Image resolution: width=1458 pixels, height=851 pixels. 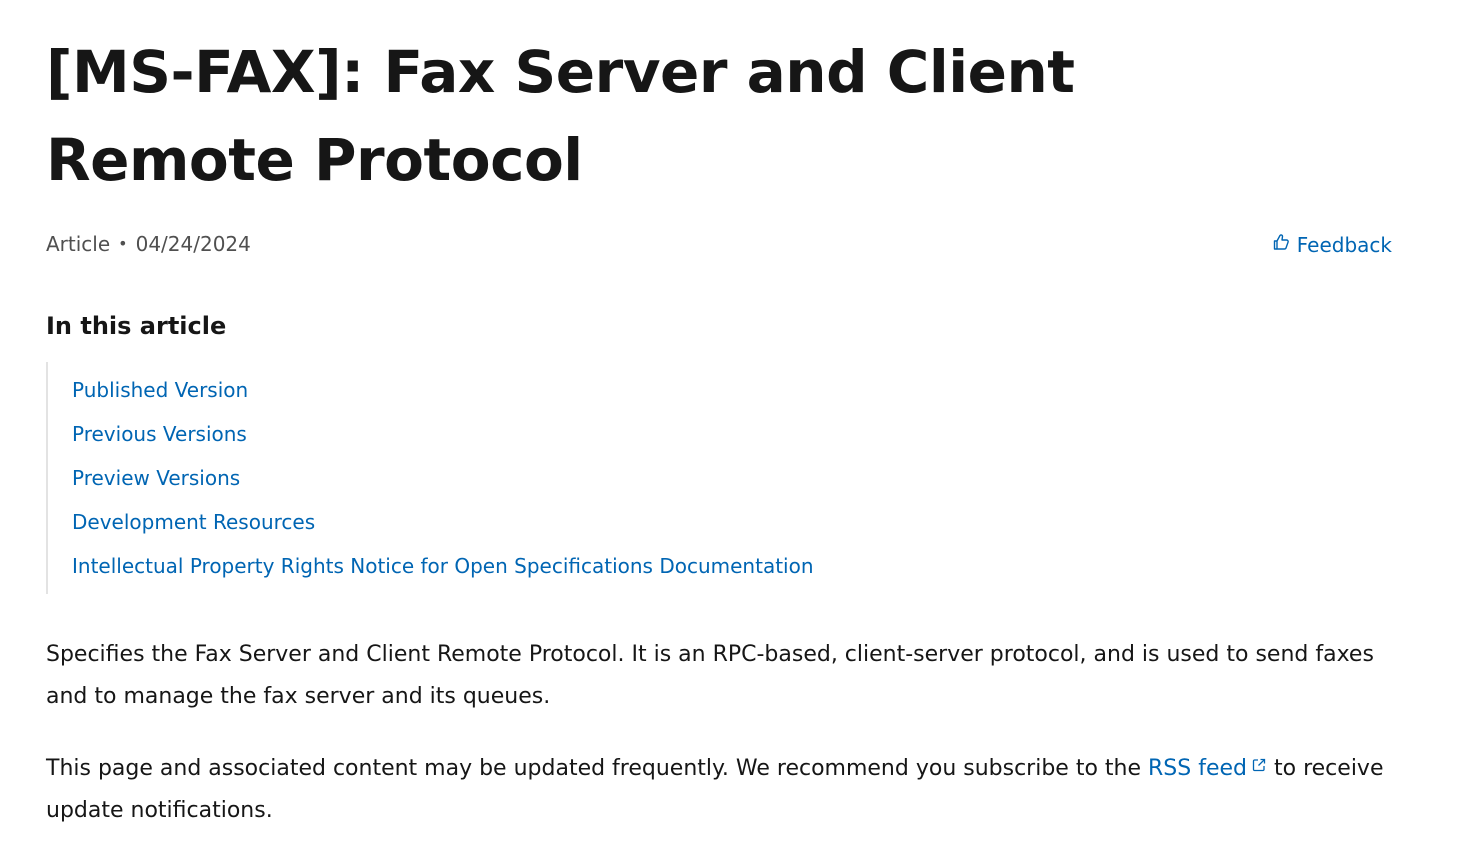 I want to click on toc-link-published-version: Published Version, so click(x=160, y=390).